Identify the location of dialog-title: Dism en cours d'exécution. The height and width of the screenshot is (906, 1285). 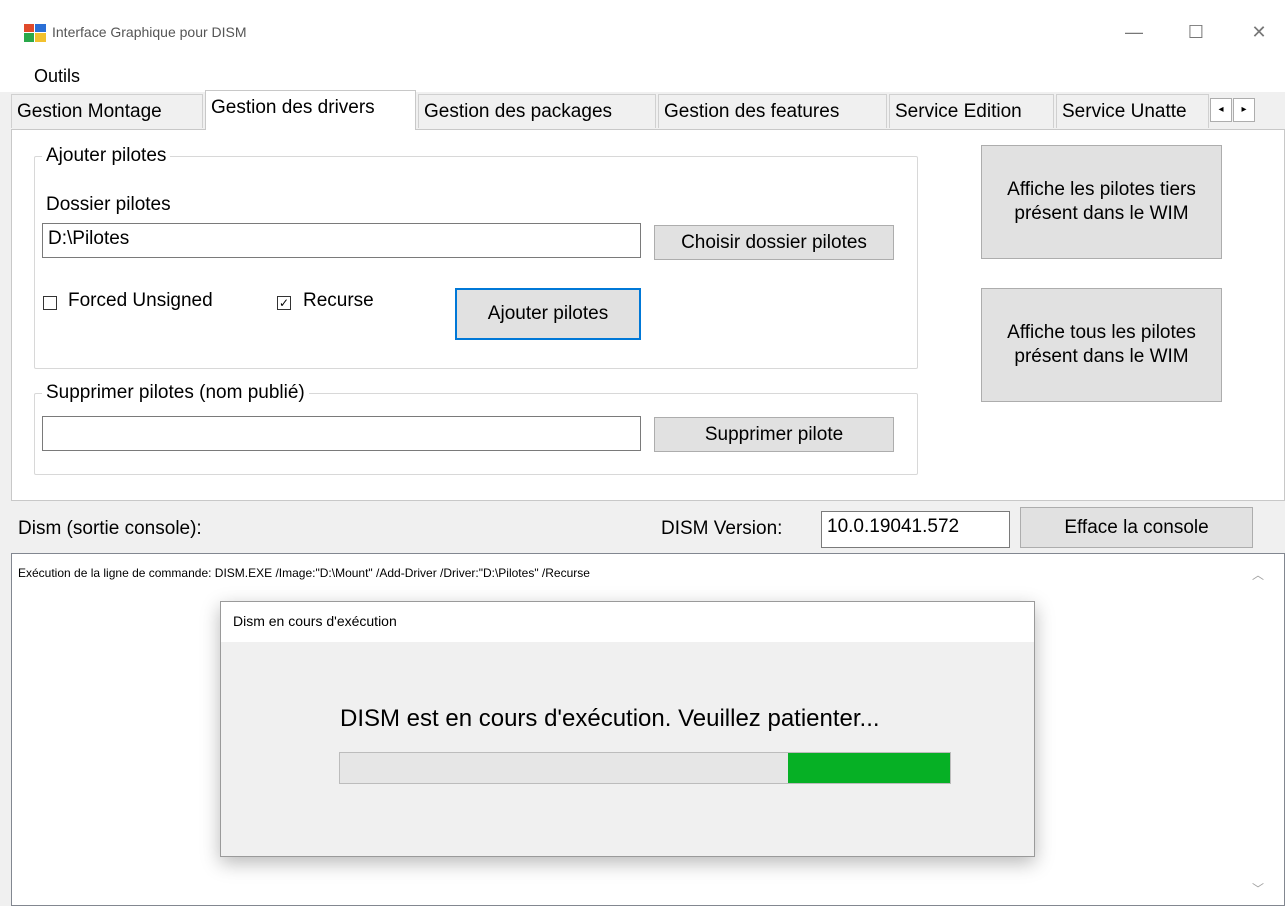
(315, 621).